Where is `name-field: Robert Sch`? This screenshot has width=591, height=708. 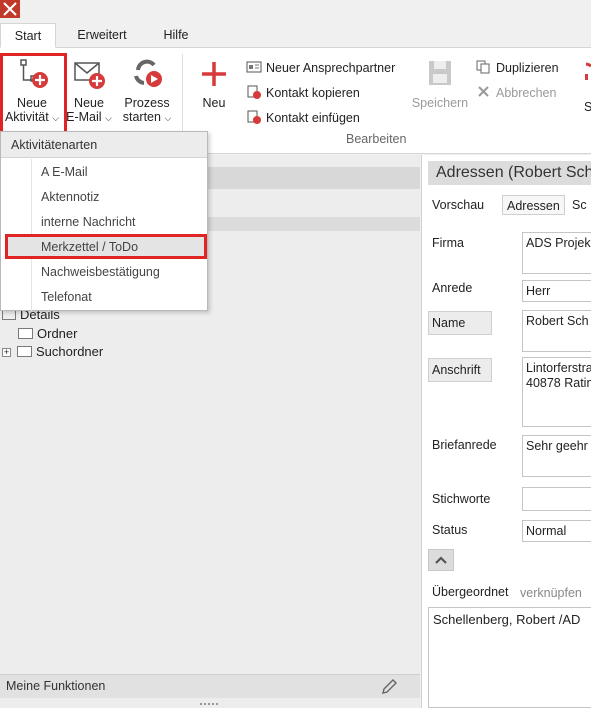
name-field: Robert Sch is located at coordinates (556, 331).